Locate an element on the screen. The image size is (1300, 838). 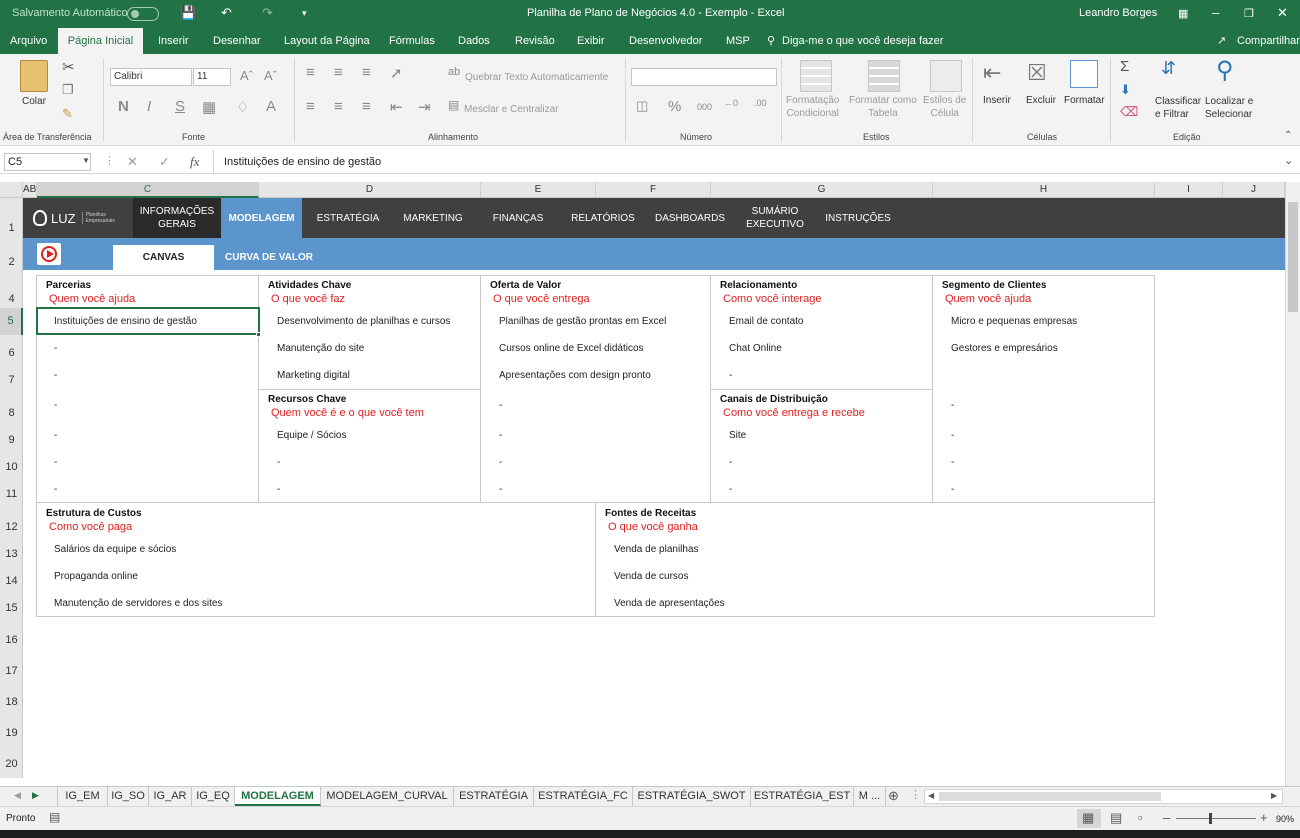
sort-filter-button: Classificar e Filtrar is located at coordinates (1178, 108).